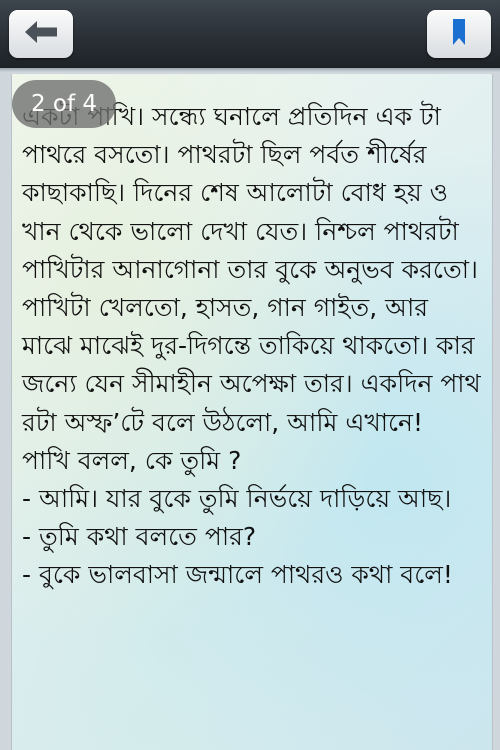 This screenshot has width=500, height=750. I want to click on navbar-shadow, so click(250, 70).